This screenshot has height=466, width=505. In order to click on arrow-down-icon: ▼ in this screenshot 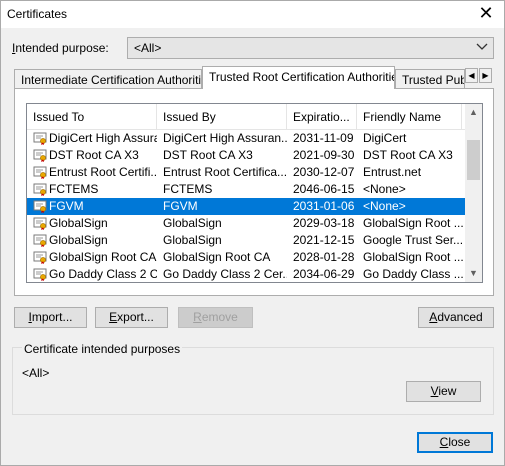, I will do `click(473, 273)`.